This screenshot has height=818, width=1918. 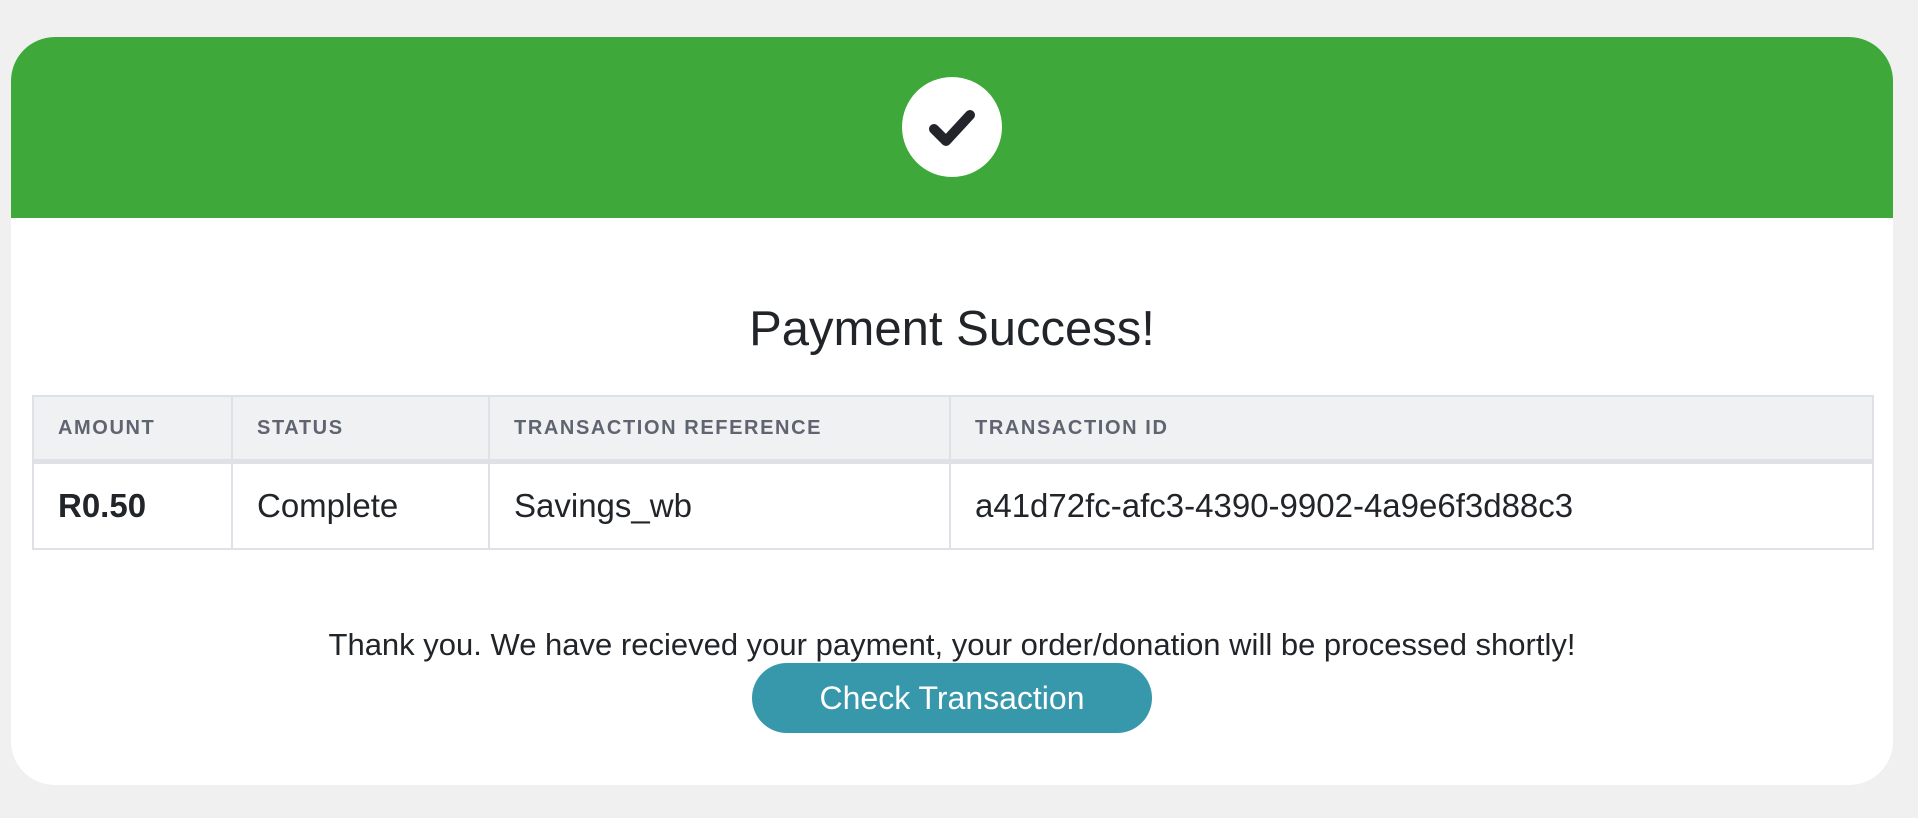 I want to click on amount-cell: R0.50, so click(x=132, y=505).